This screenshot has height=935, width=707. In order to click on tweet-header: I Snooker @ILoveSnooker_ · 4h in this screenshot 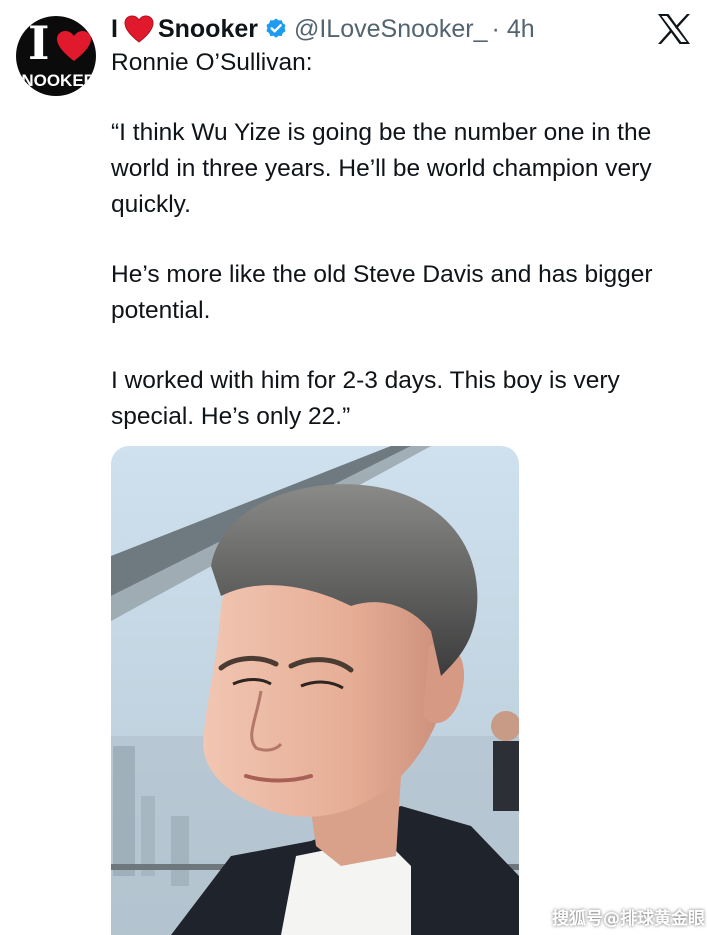, I will do `click(323, 29)`.